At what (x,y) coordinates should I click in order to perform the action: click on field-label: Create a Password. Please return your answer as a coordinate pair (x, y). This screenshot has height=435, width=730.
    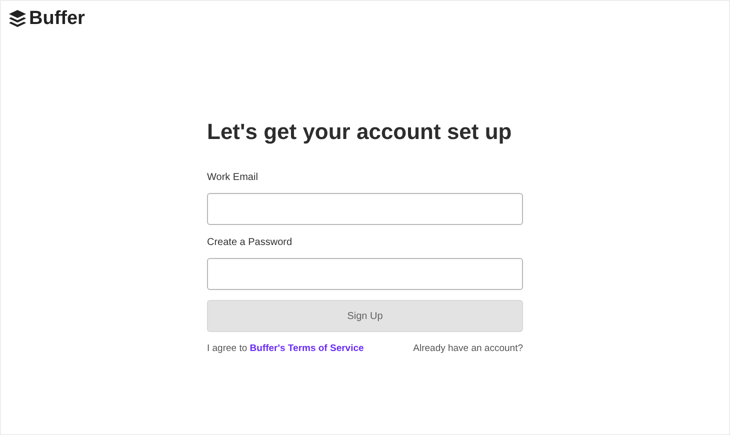
    Looking at the image, I should click on (250, 243).